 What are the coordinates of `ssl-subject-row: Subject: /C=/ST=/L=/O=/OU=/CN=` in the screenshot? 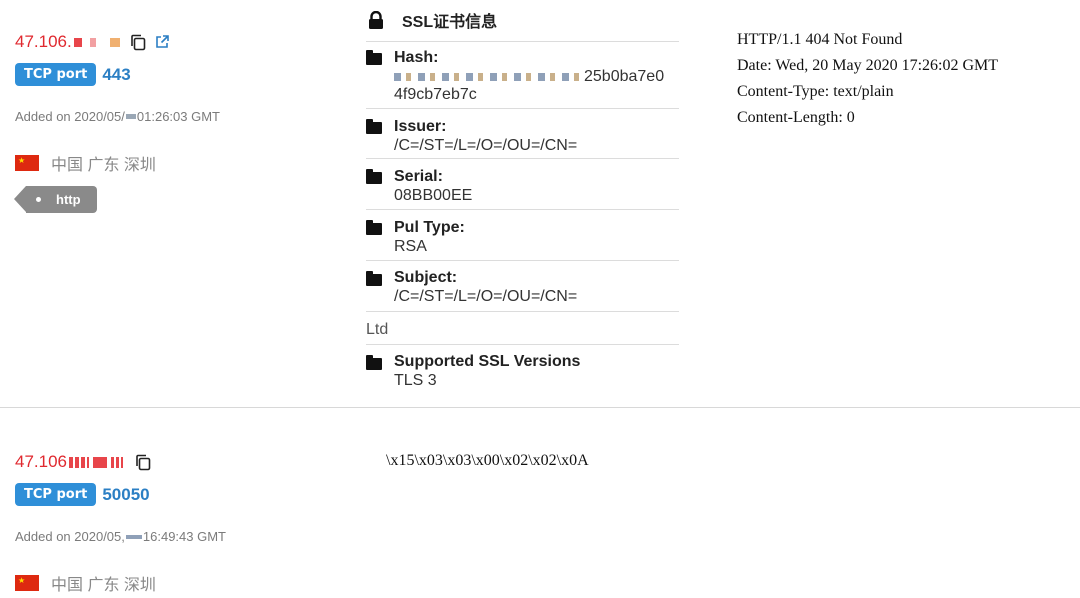 It's located at (522, 286).